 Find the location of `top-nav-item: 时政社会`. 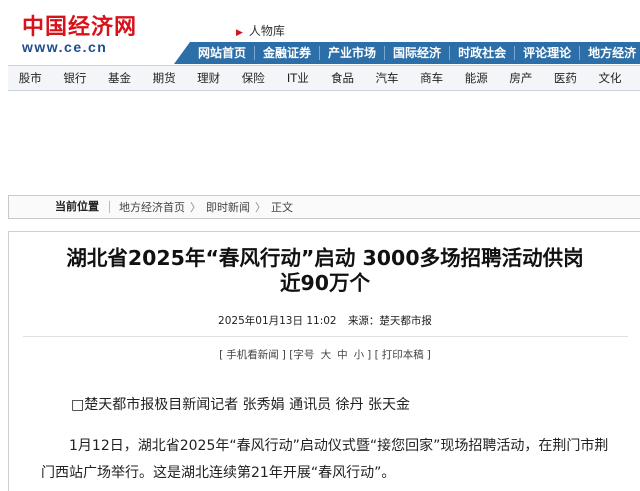

top-nav-item: 时政社会 is located at coordinates (483, 53).